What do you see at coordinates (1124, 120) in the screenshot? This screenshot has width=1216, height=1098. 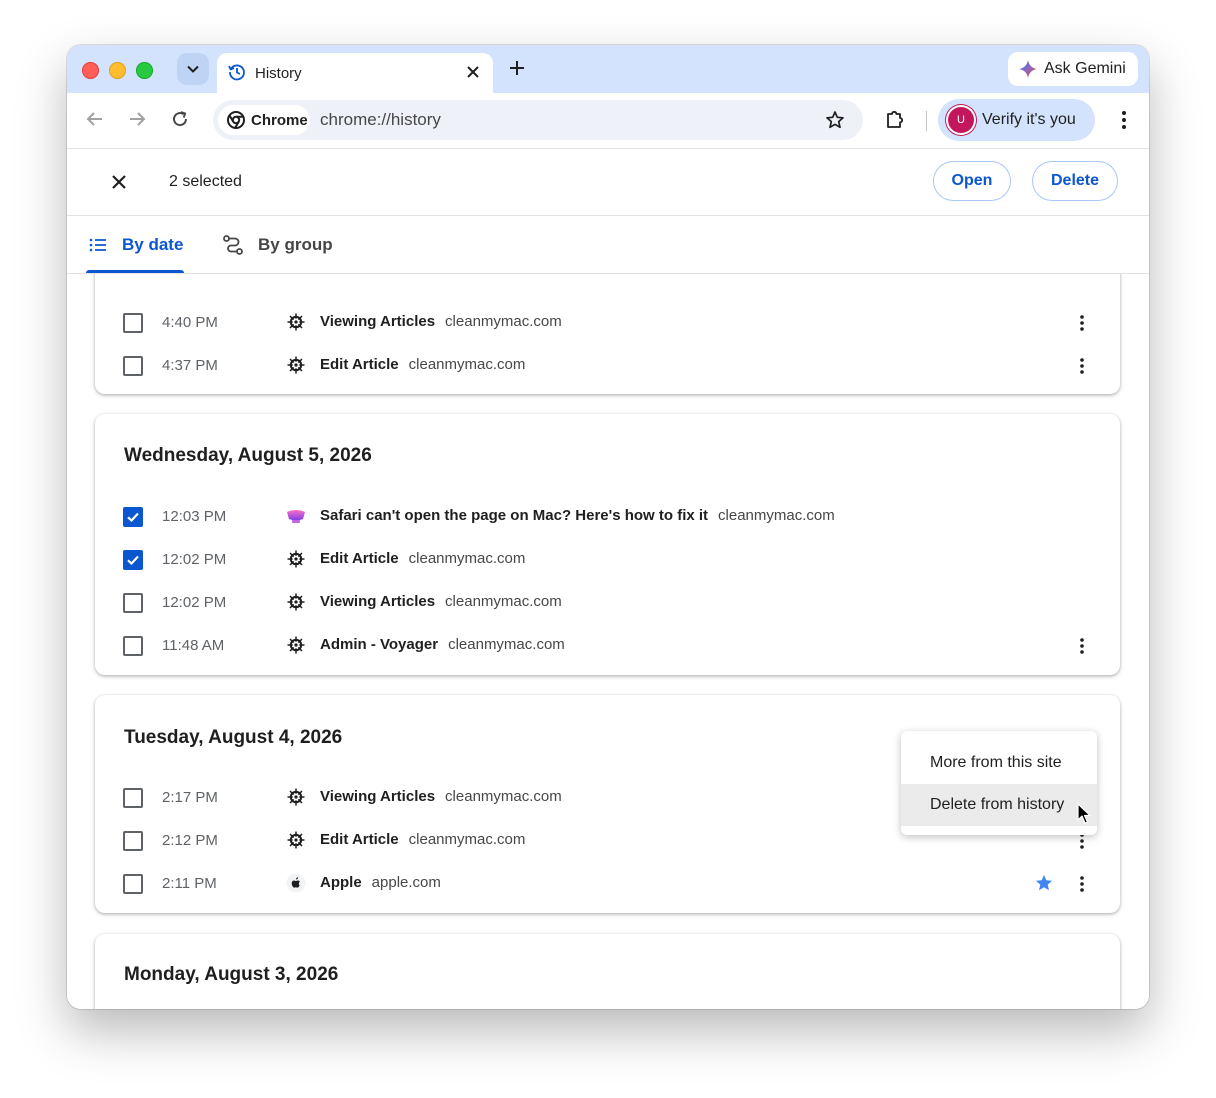 I see `chrome-menu-icon` at bounding box center [1124, 120].